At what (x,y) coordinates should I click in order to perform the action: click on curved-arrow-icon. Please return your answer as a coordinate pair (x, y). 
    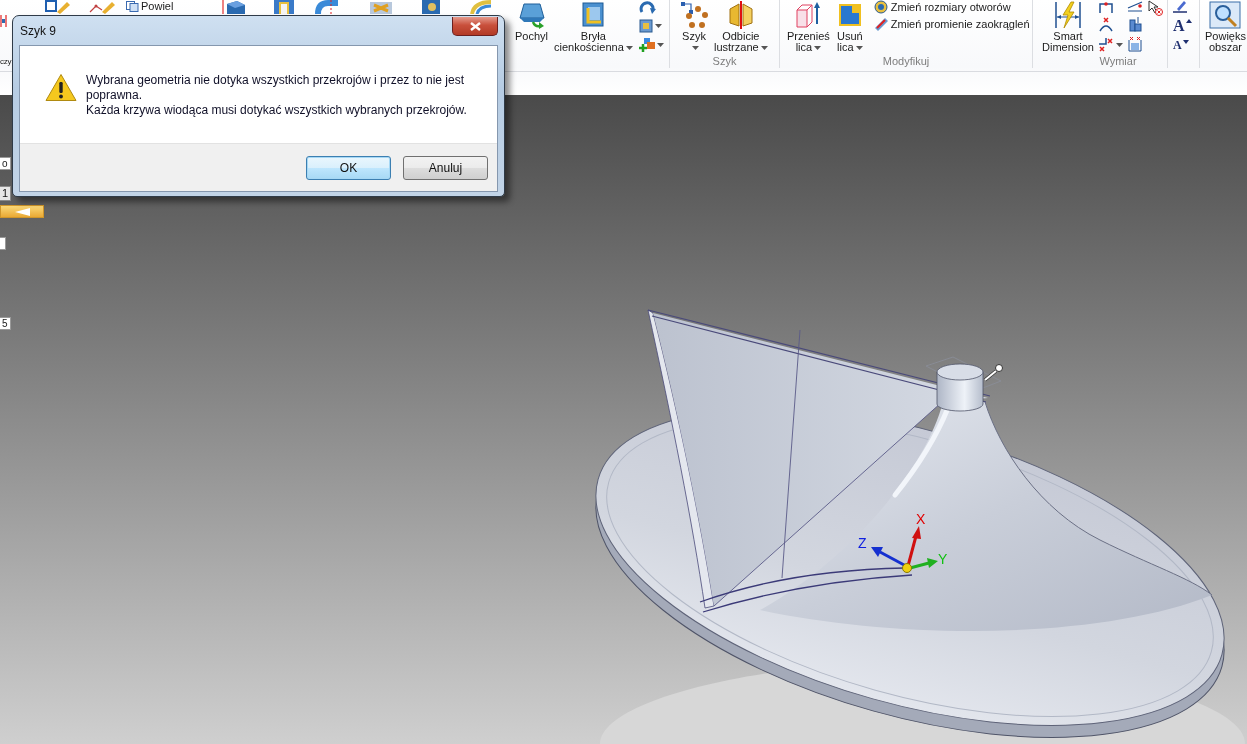
    Looking at the image, I should click on (647, 8).